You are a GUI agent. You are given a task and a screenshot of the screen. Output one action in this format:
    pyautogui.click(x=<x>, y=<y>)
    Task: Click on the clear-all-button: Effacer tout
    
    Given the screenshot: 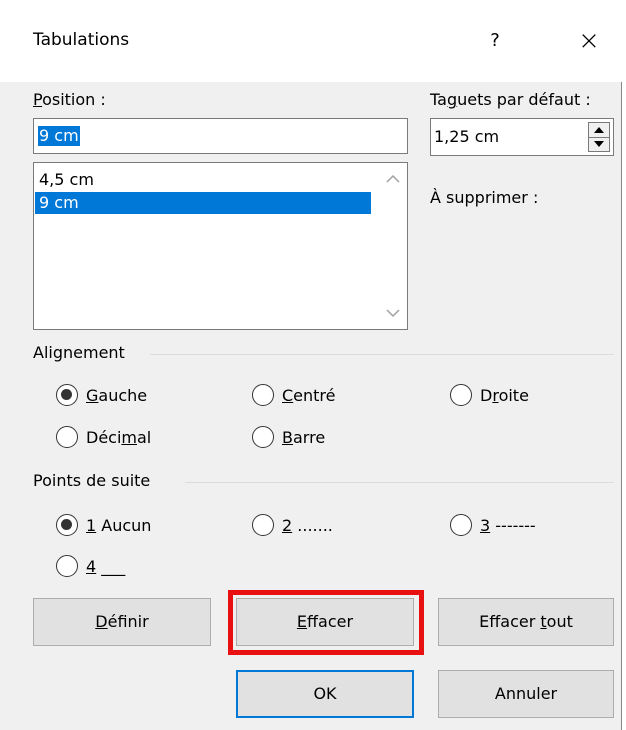 What is the action you would take?
    pyautogui.click(x=526, y=622)
    